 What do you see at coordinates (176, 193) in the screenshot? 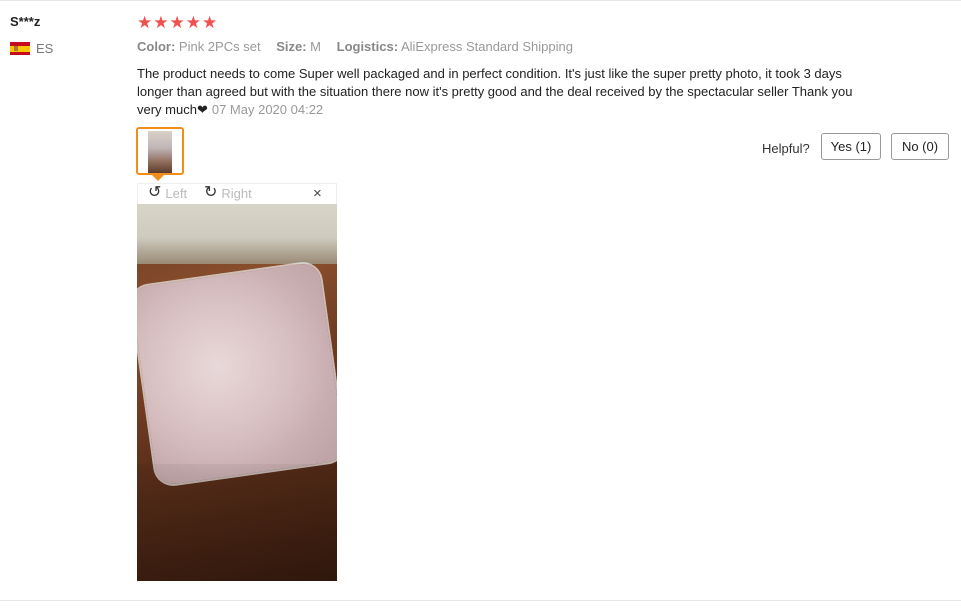
I see `rotate-left-label: Left` at bounding box center [176, 193].